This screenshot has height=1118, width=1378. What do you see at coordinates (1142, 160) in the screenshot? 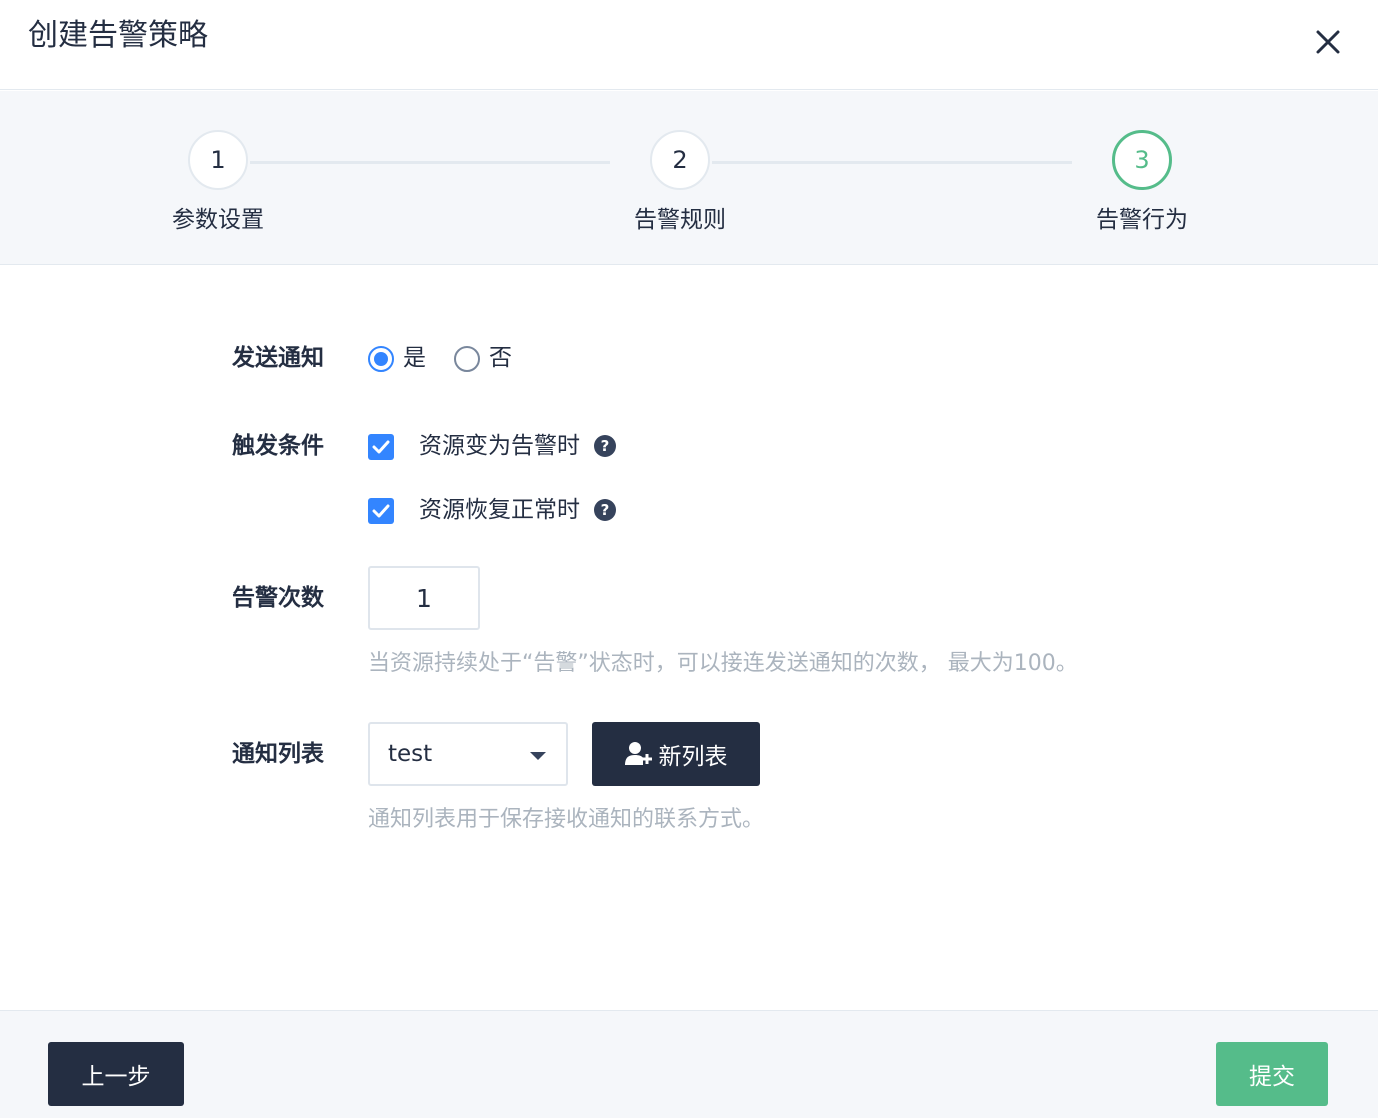
I see `step-3-number: 3` at bounding box center [1142, 160].